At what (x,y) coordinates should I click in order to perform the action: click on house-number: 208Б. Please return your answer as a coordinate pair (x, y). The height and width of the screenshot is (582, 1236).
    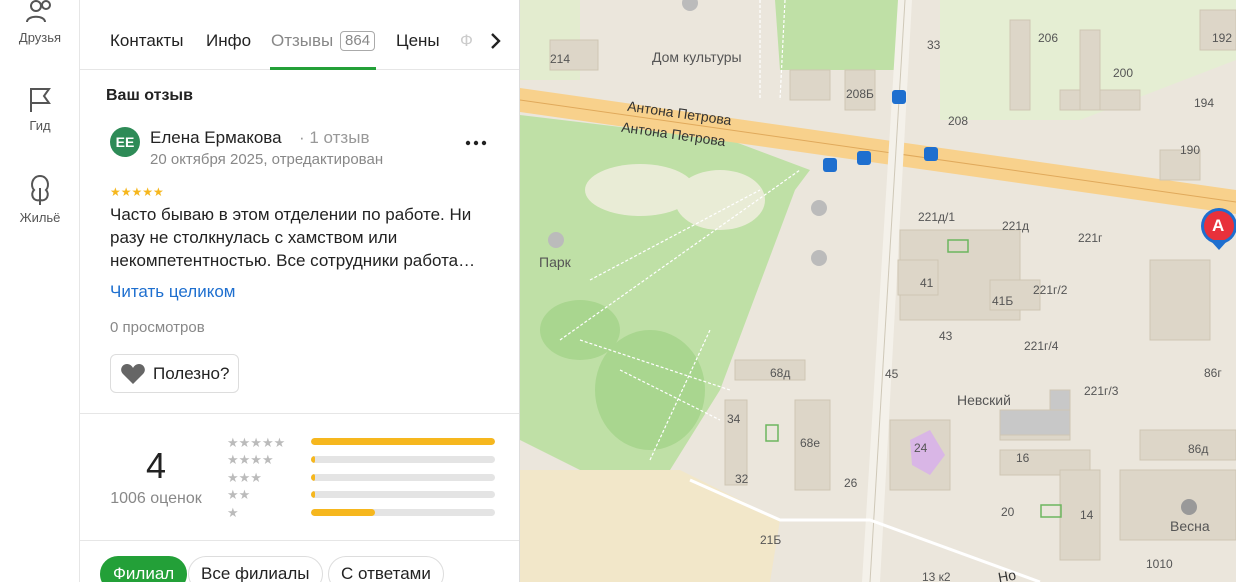
    Looking at the image, I should click on (860, 94).